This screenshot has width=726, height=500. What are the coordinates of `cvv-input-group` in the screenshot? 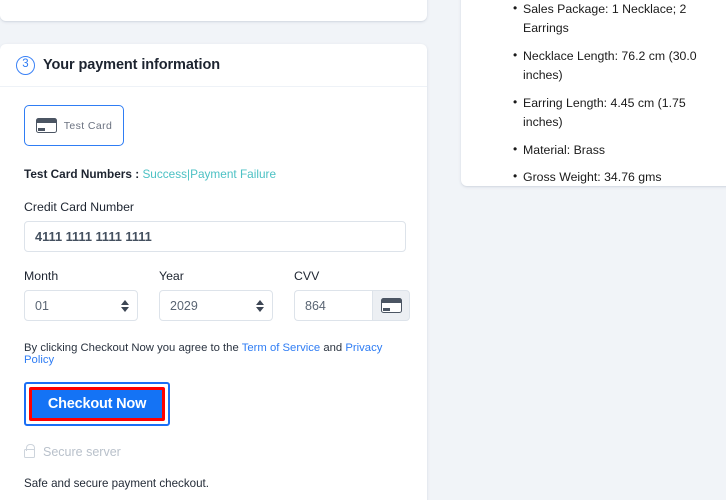 It's located at (352, 305).